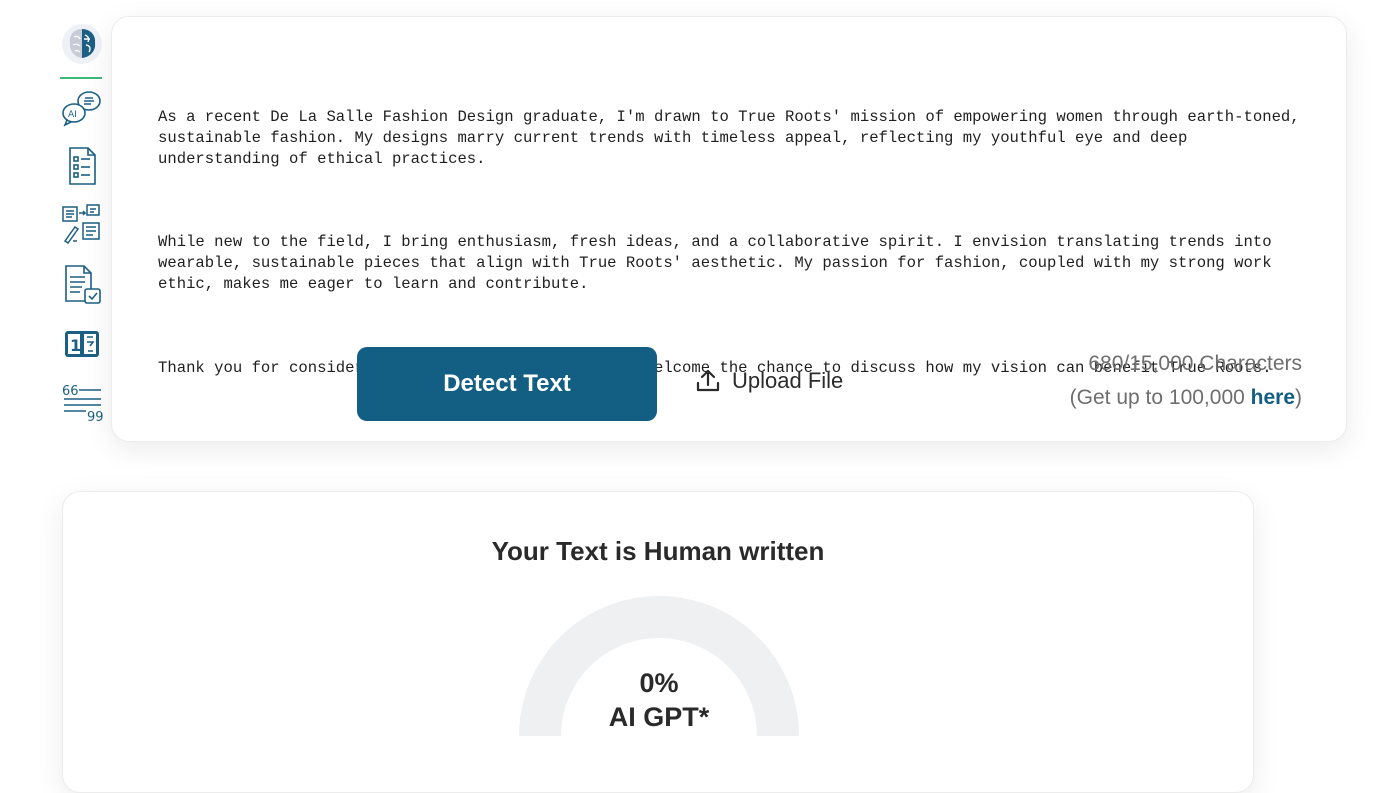 The height and width of the screenshot is (793, 1388). What do you see at coordinates (95, 416) in the screenshot?
I see `svg-text: 99` at bounding box center [95, 416].